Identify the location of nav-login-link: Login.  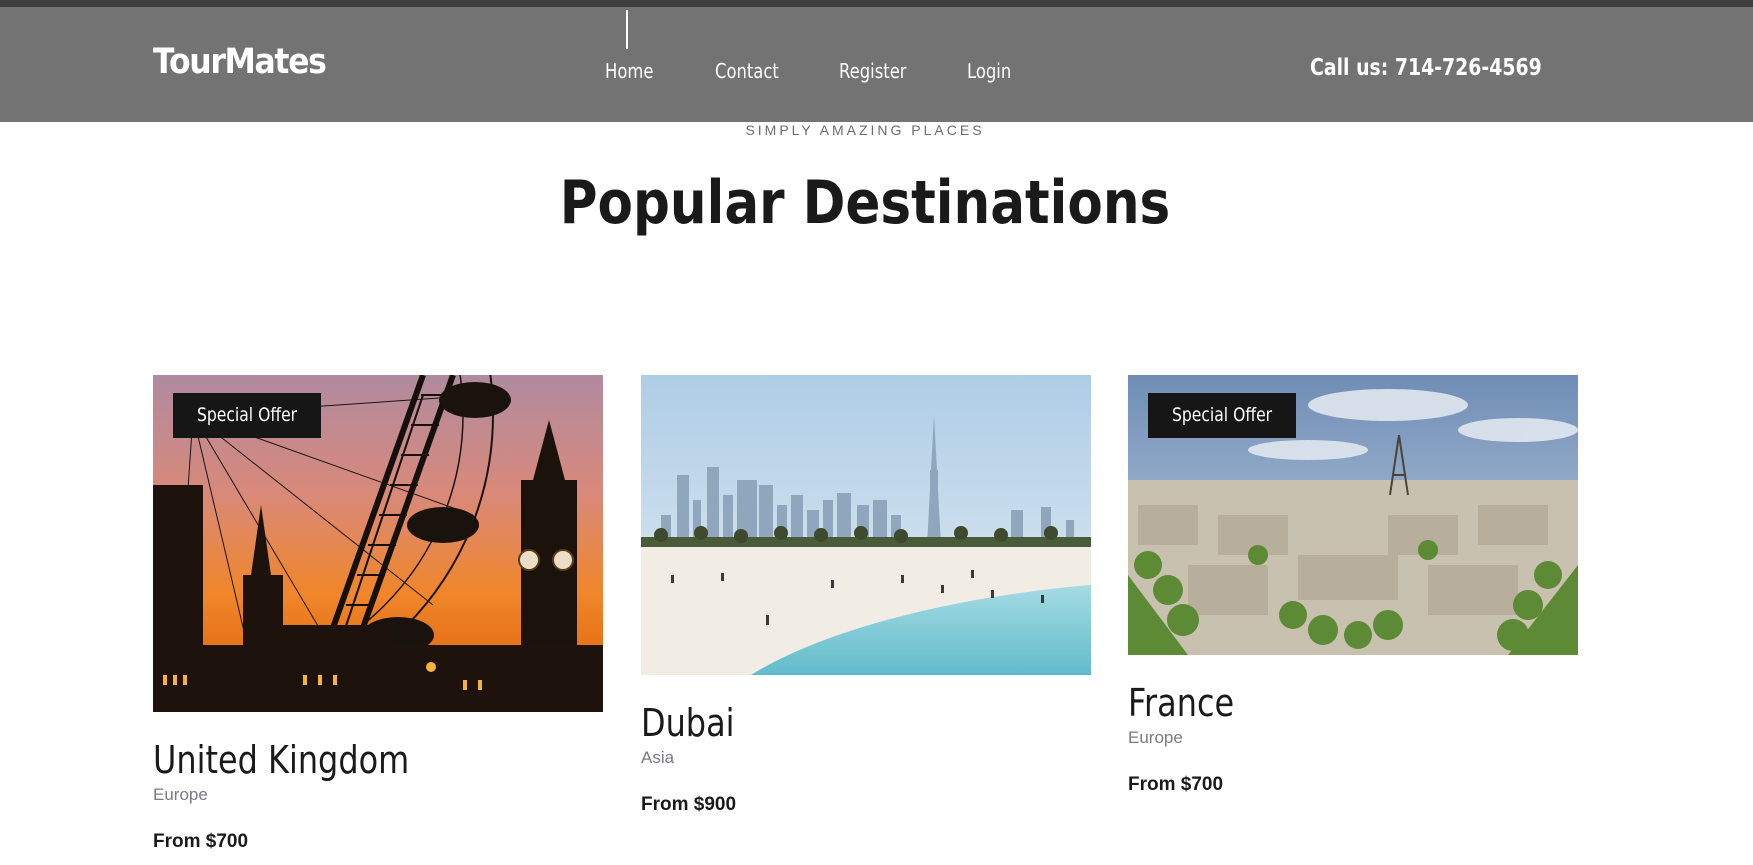
(989, 71).